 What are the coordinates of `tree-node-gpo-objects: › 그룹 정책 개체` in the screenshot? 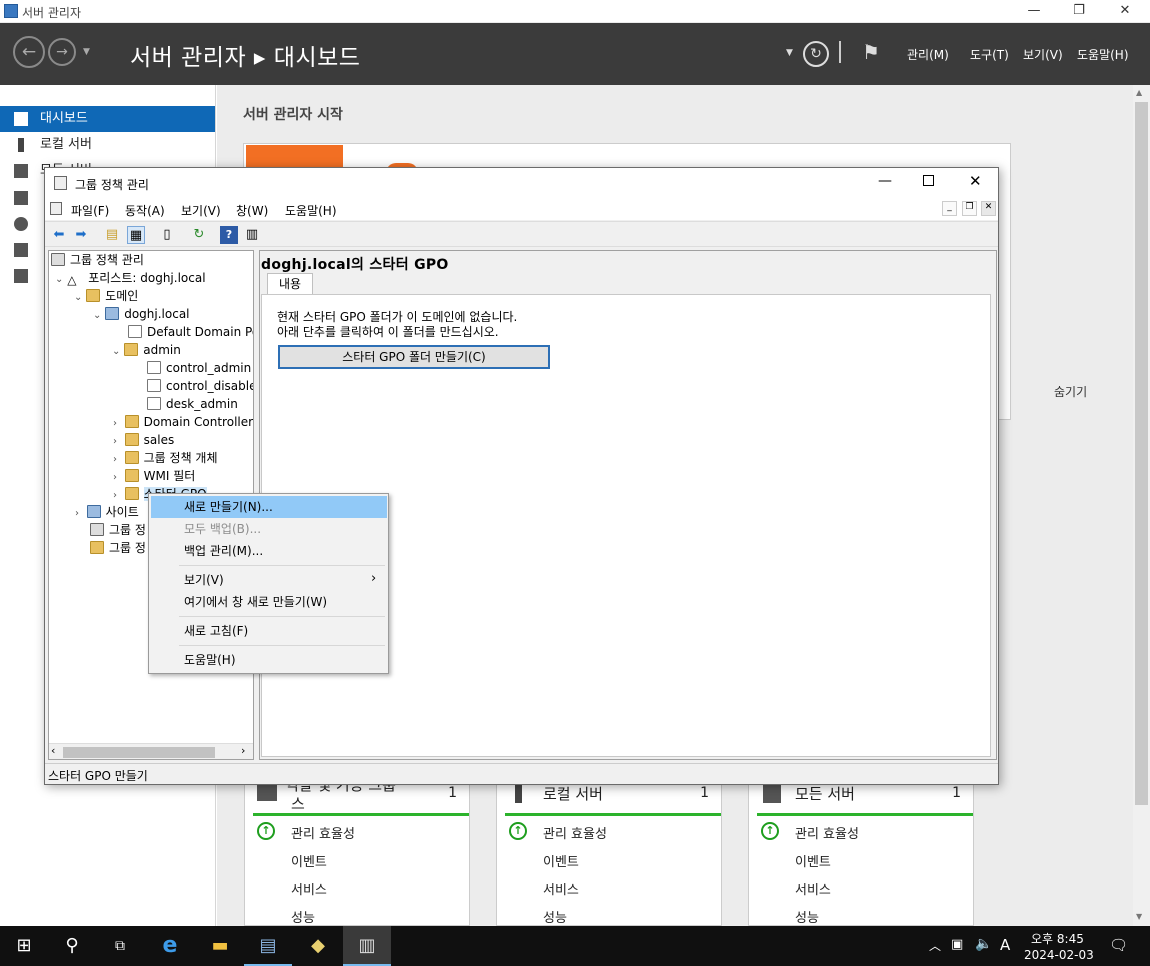 It's located at (165, 458).